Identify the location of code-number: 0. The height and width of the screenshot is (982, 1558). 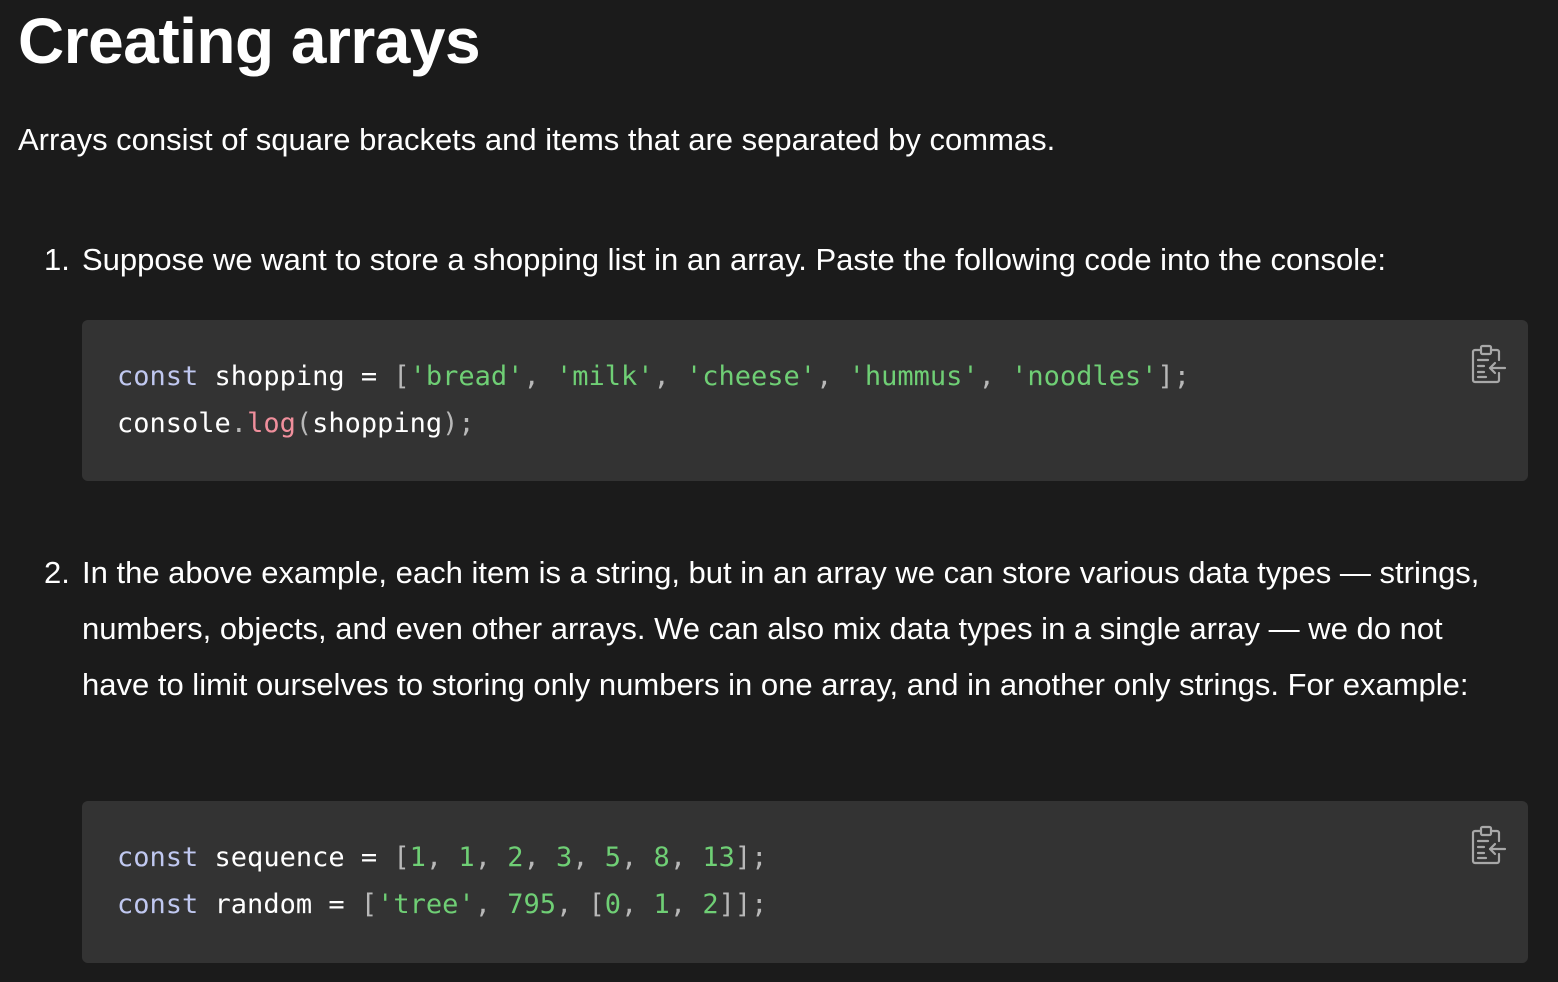
(613, 904).